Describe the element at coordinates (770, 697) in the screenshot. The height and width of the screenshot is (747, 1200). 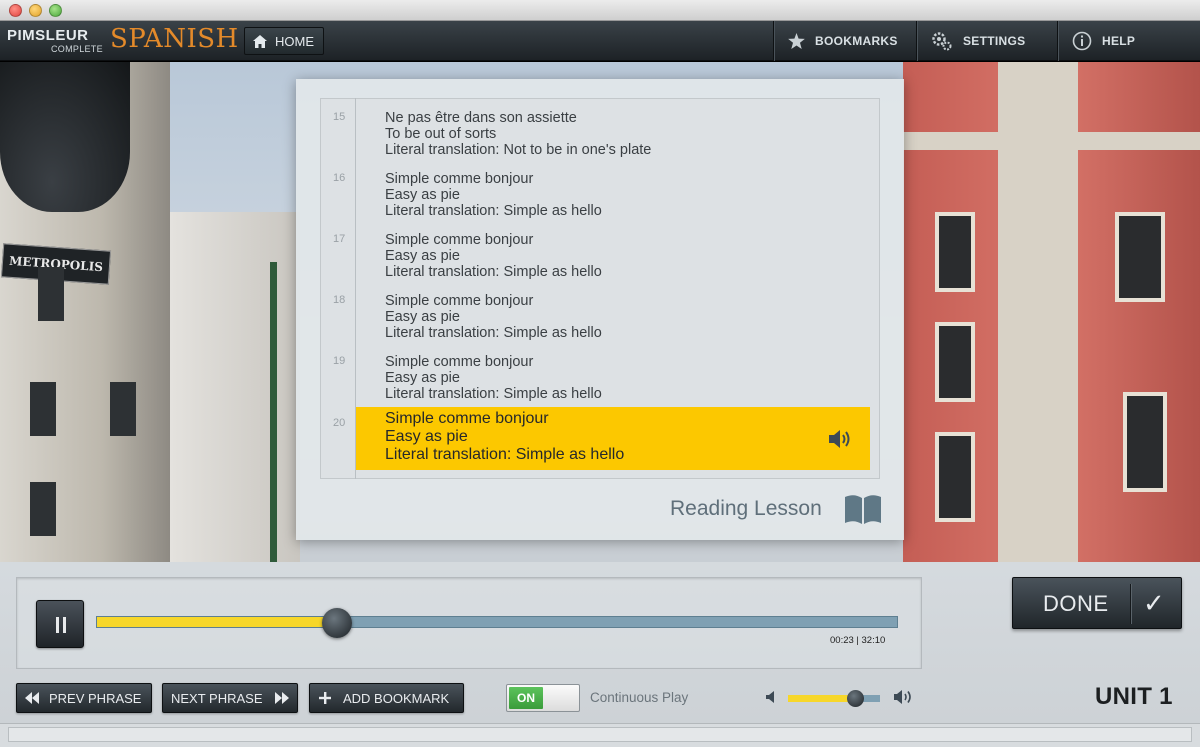
I see `volume-low-icon` at that location.